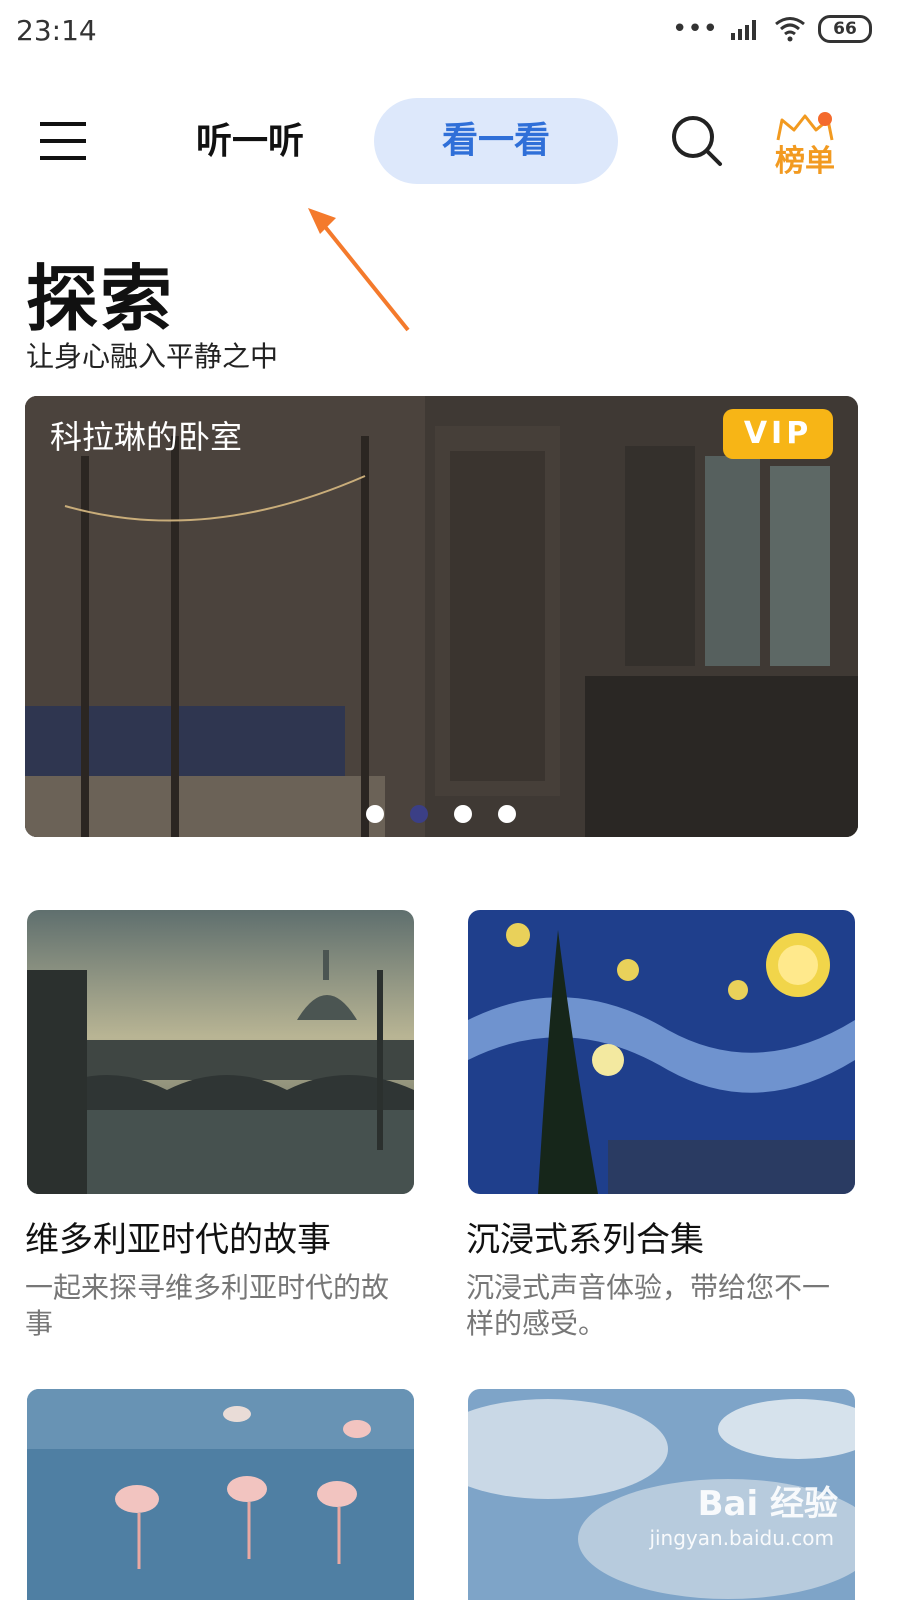 This screenshot has height=1600, width=900. What do you see at coordinates (250, 142) in the screenshot?
I see `tab-listen: 听一听` at bounding box center [250, 142].